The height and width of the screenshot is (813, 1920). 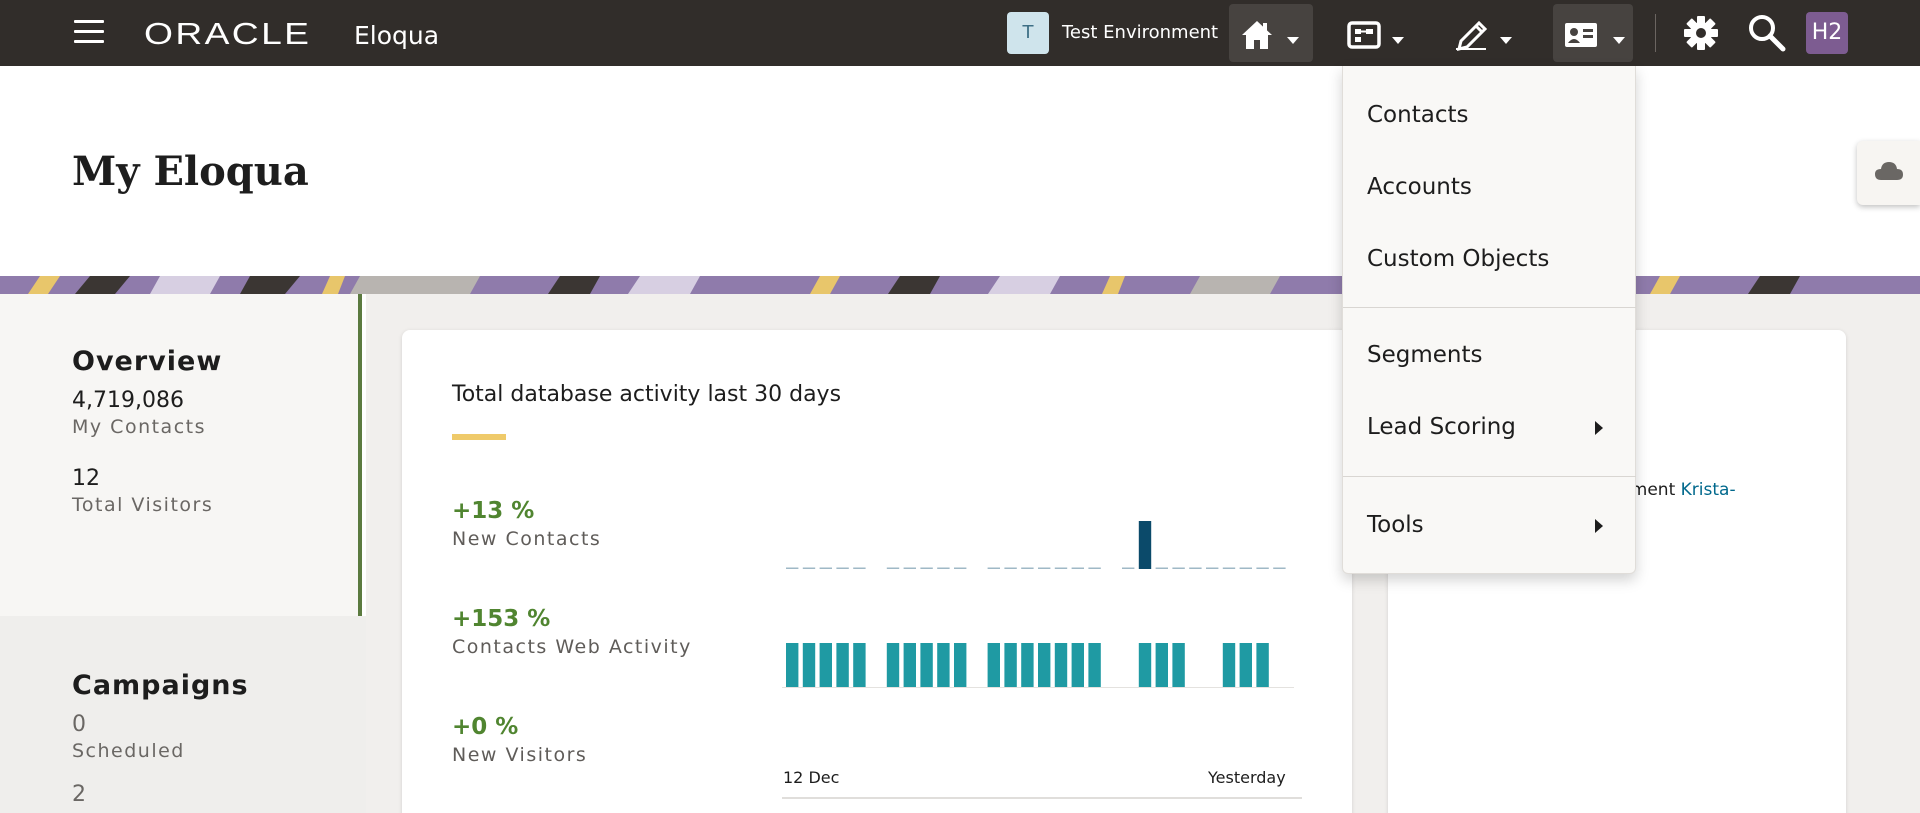 What do you see at coordinates (86, 478) in the screenshot?
I see `total-visitors-value: 12` at bounding box center [86, 478].